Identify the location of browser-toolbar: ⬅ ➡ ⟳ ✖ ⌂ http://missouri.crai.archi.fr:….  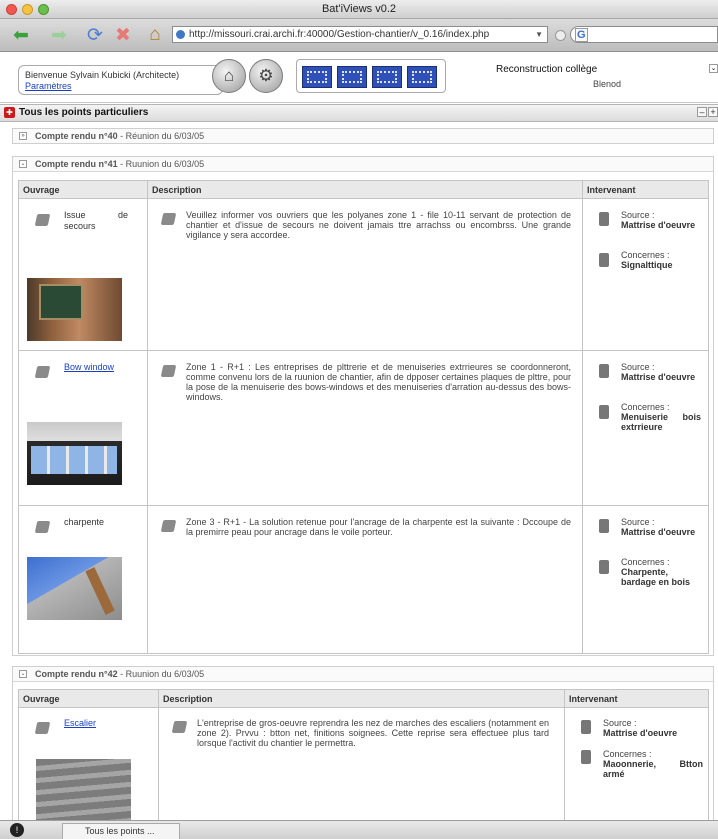
(359, 35).